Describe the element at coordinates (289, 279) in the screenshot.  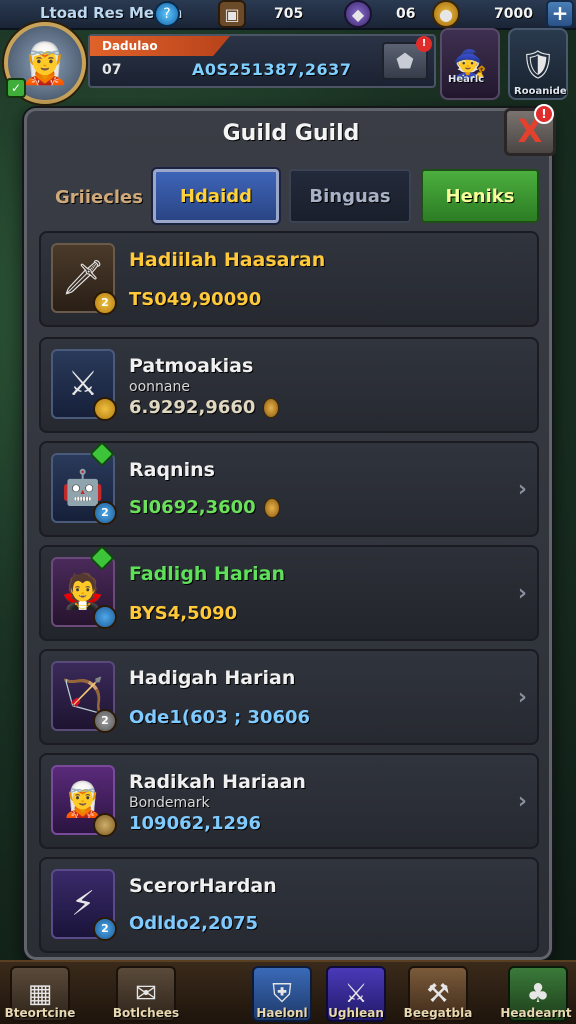
I see `list-item: 🗡 2 Hadiilah Haasaran TS049,90090` at that location.